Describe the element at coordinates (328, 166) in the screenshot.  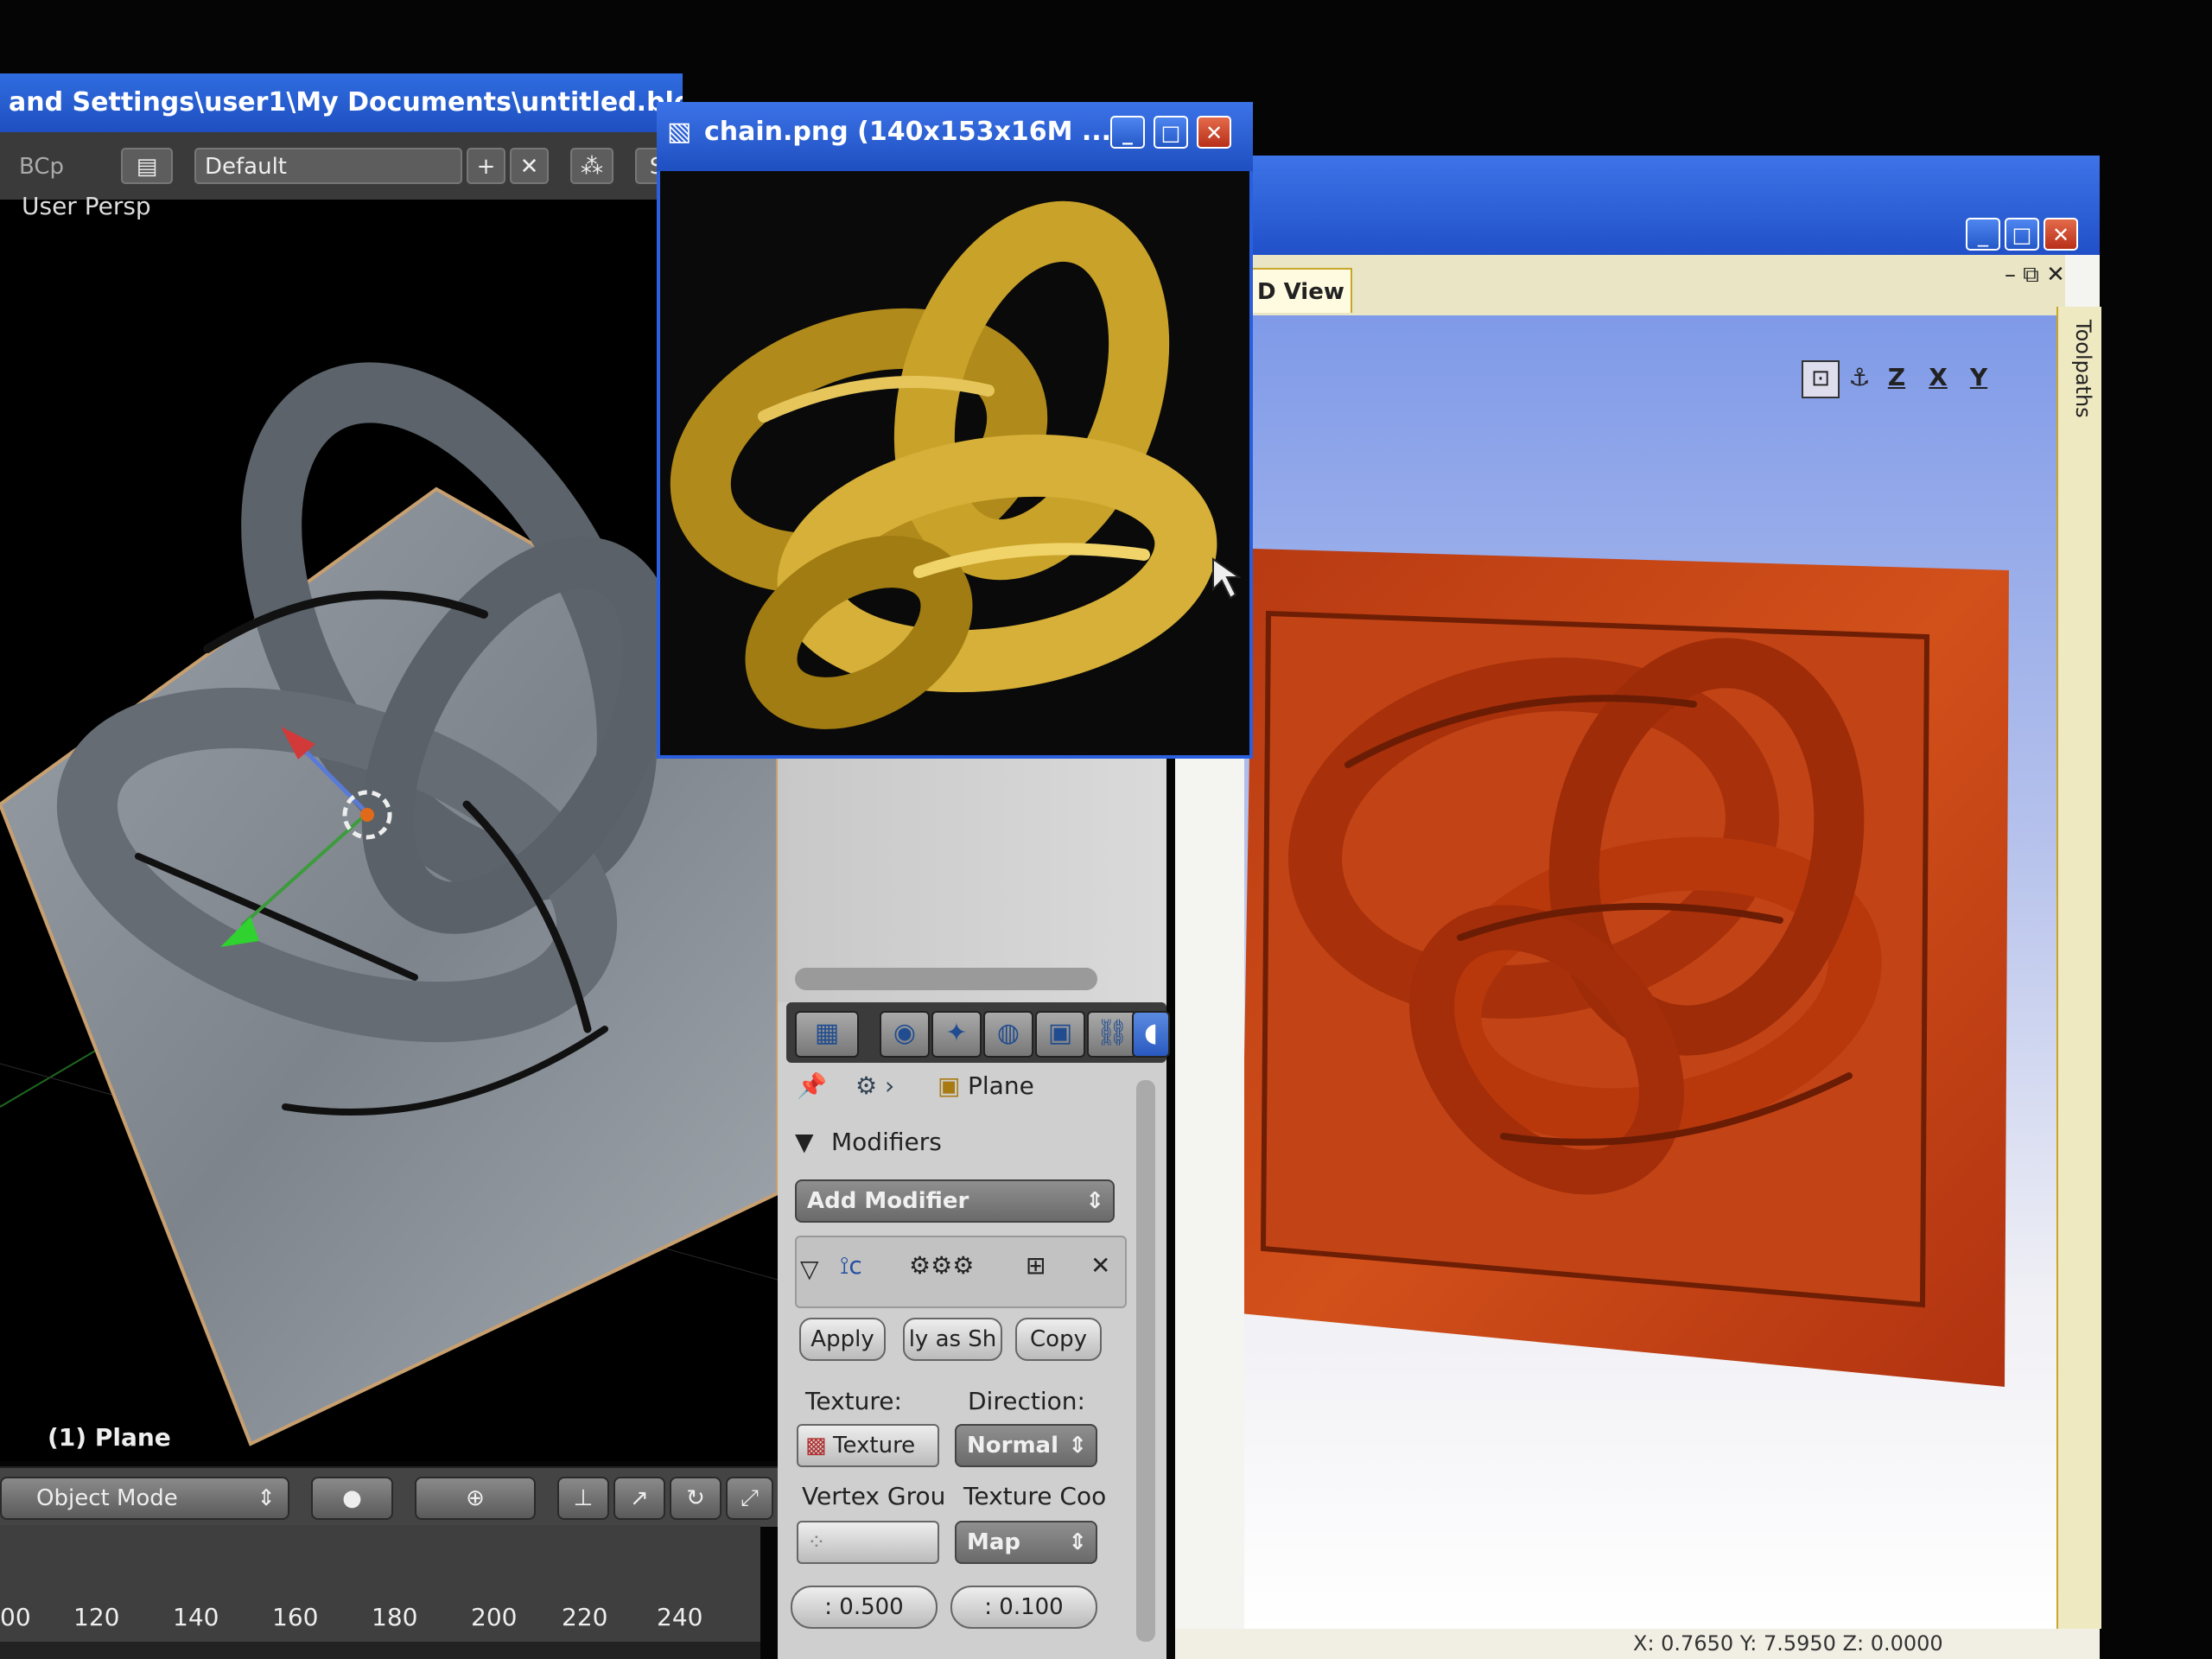
I see `screen-field: Default` at that location.